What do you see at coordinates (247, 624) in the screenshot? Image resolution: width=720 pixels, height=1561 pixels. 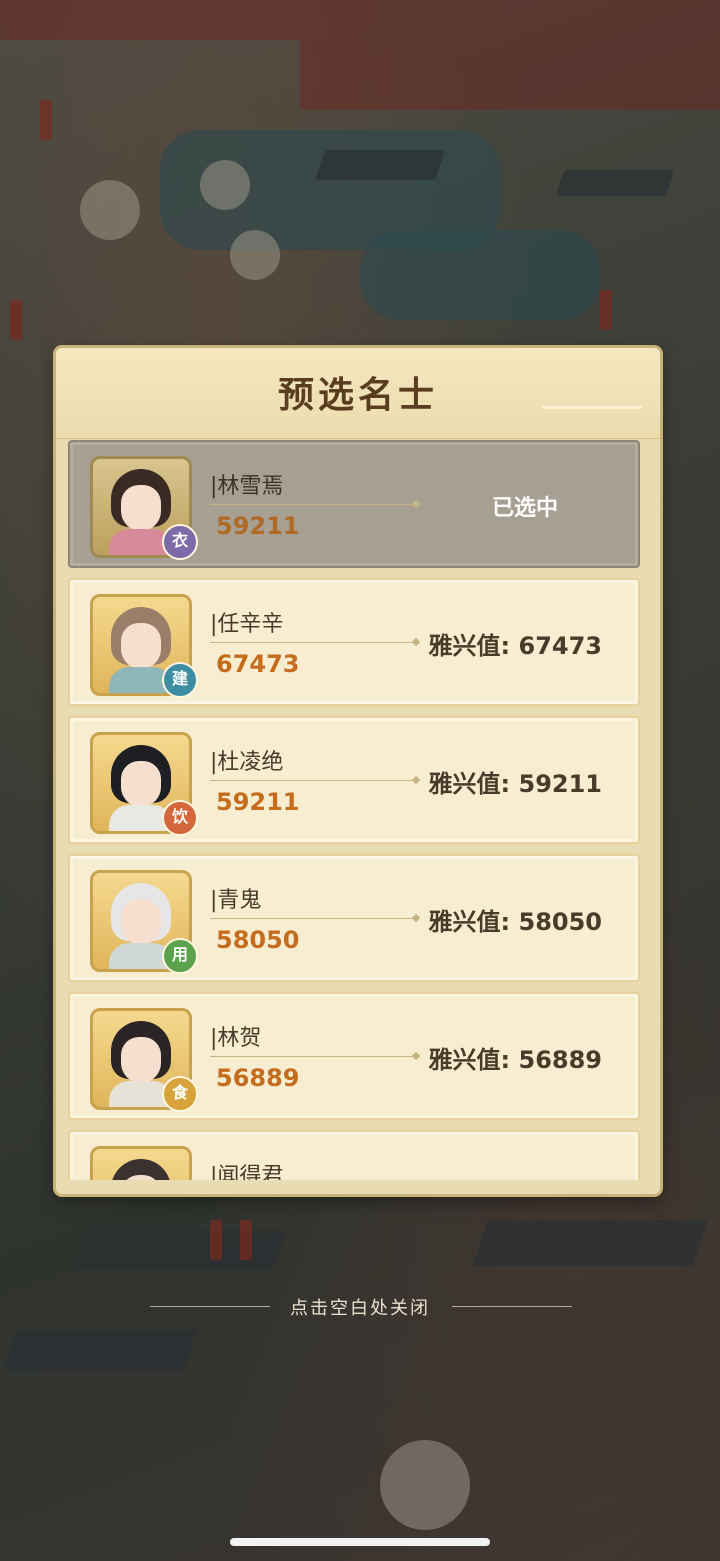 I see `candidate-name: |任辛辛` at bounding box center [247, 624].